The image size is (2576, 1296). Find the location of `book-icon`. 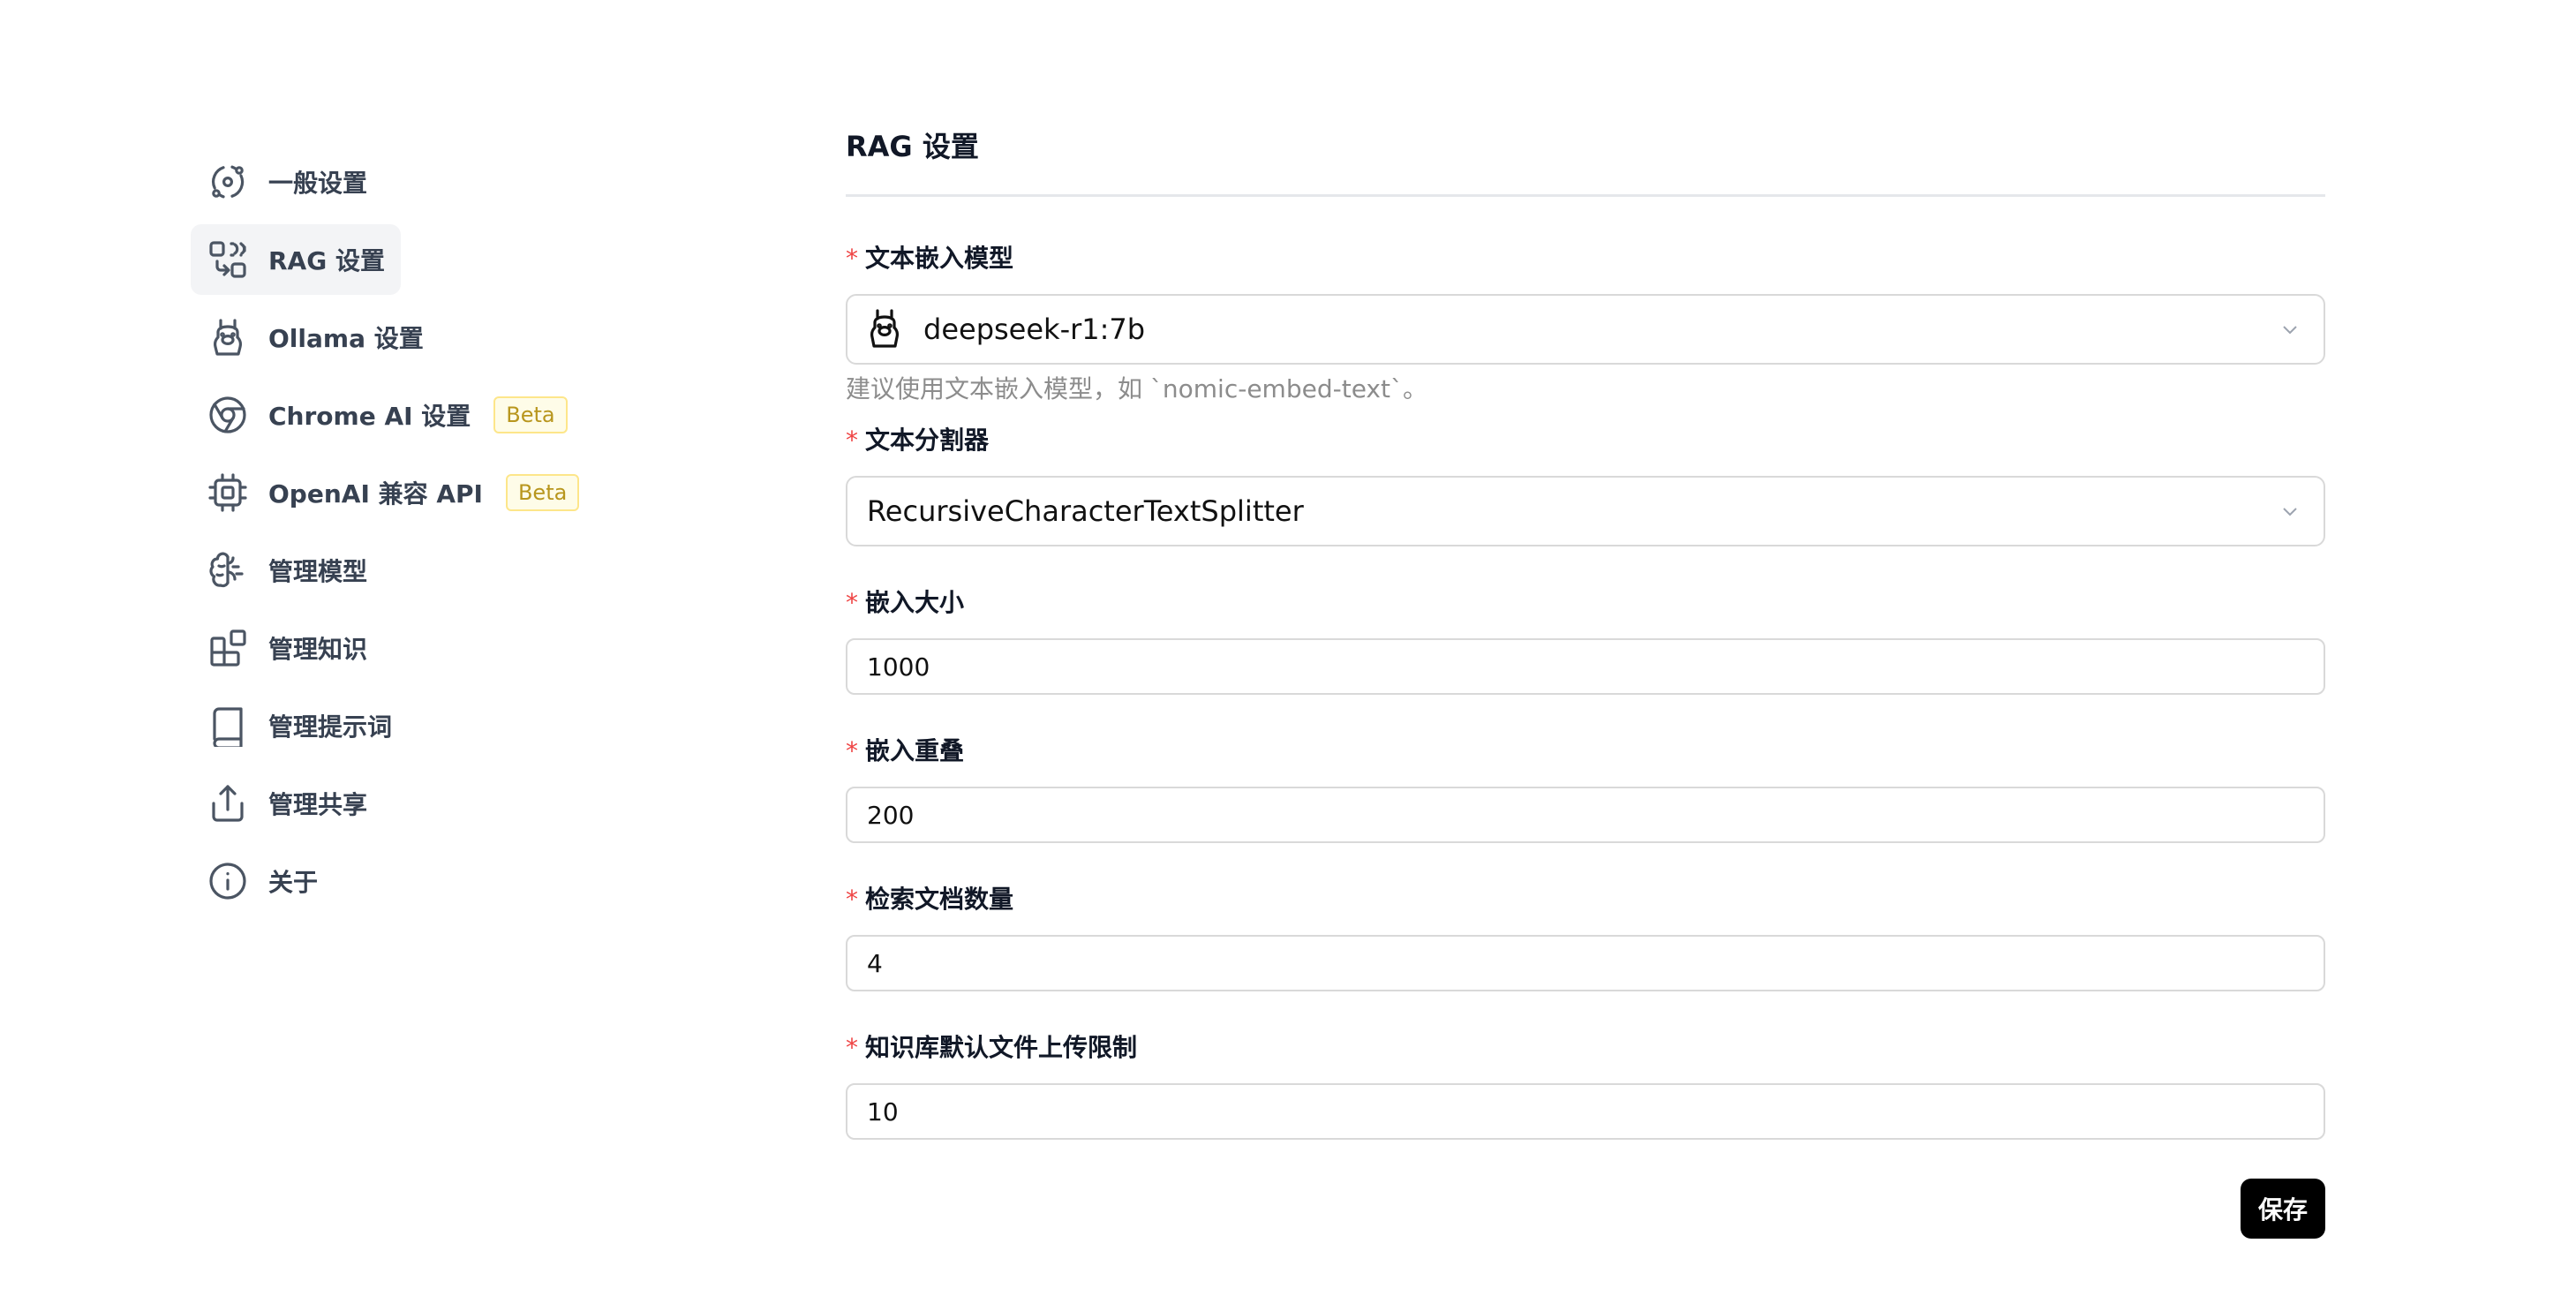

book-icon is located at coordinates (228, 726).